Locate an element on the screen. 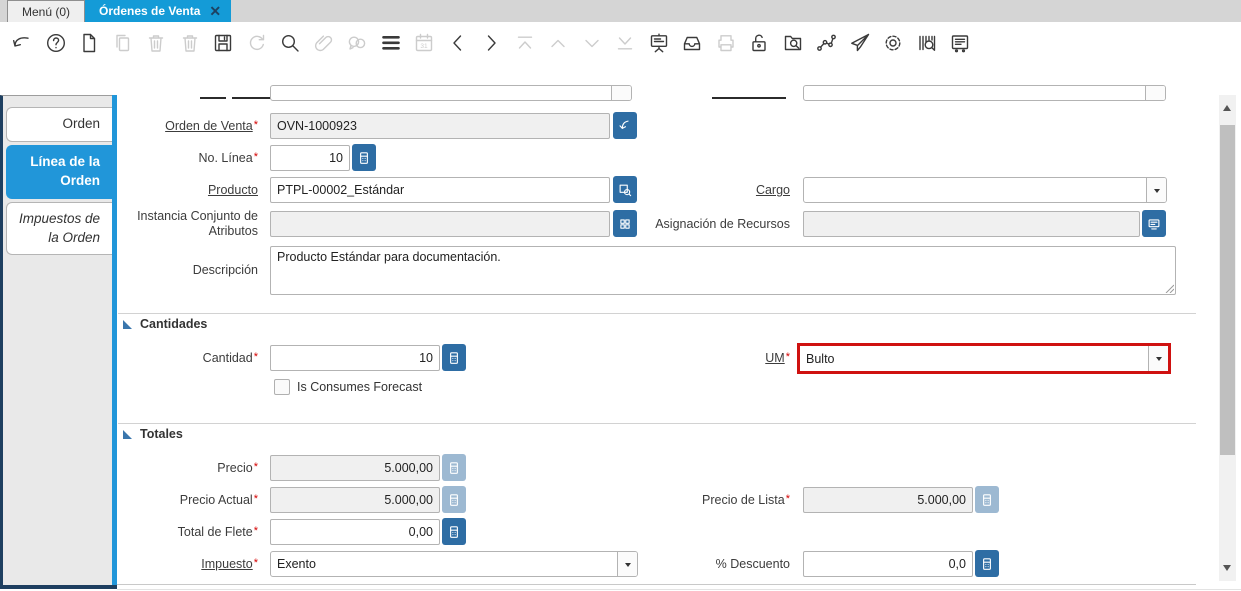 Image resolution: width=1241 pixels, height=591 pixels. send-icon is located at coordinates (860, 43).